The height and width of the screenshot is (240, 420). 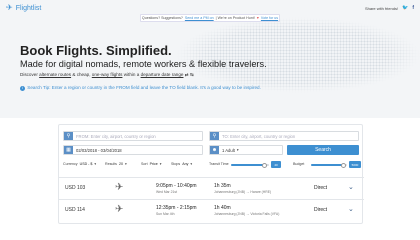 I want to click on transit-value: 40, so click(x=276, y=164).